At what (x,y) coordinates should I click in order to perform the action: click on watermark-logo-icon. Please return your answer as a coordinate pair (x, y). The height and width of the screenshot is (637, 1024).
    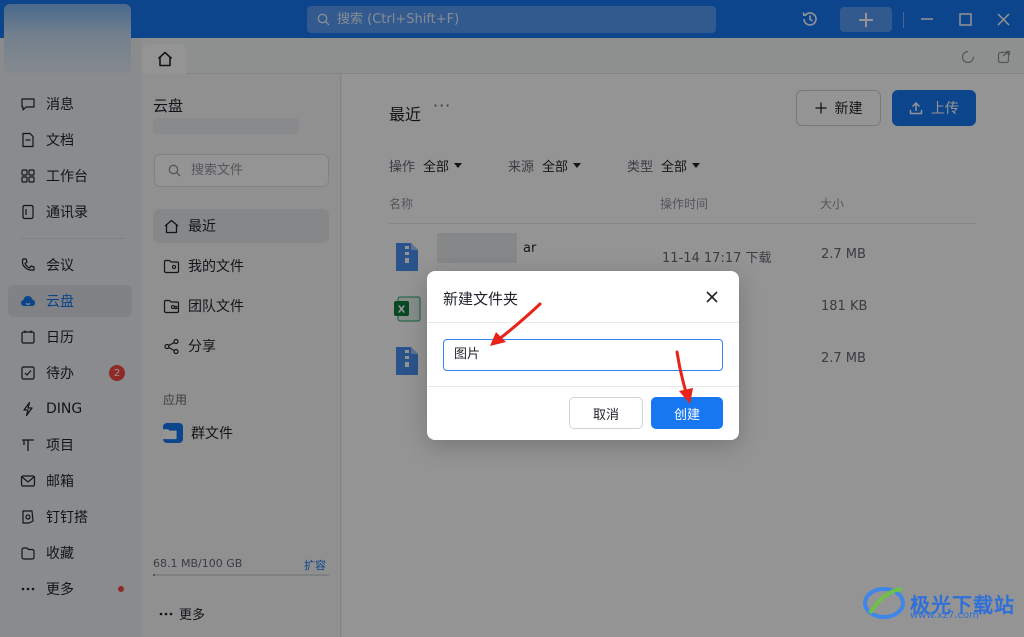
    Looking at the image, I should click on (884, 603).